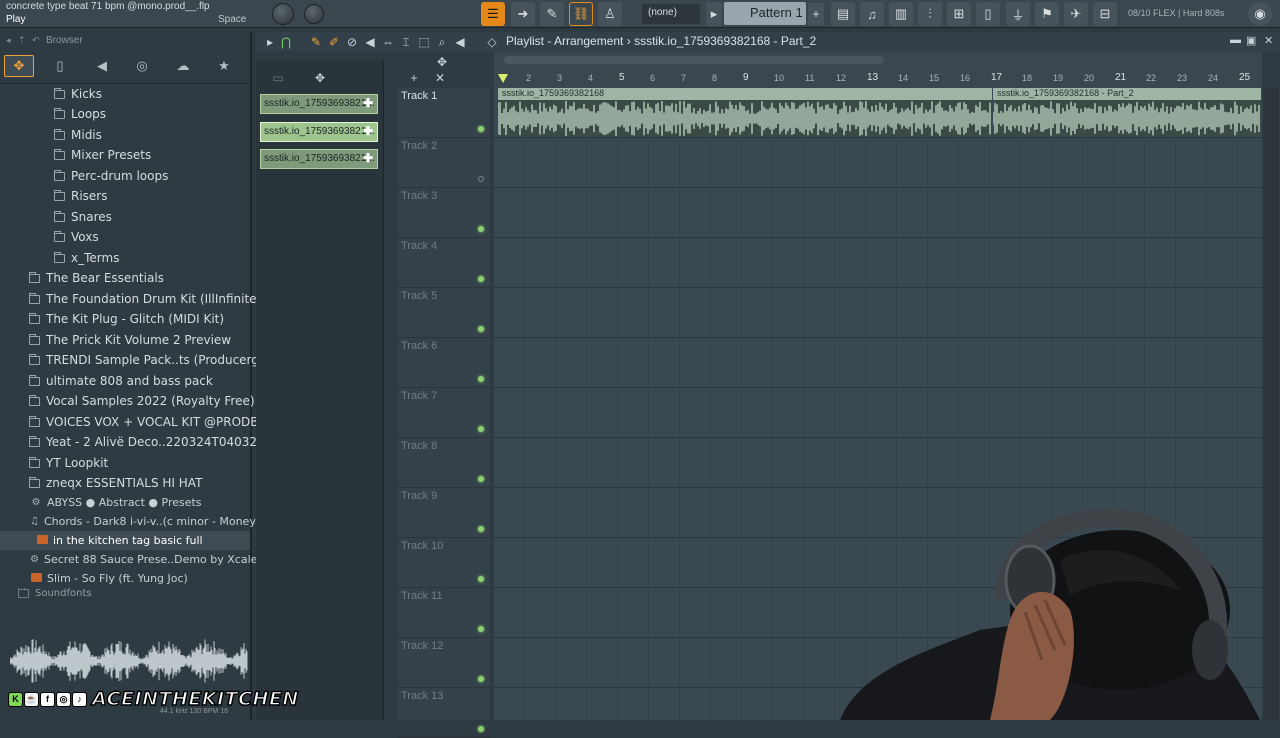 This screenshot has width=1280, height=738. I want to click on plugin-database-tab-icon: ◀, so click(102, 66).